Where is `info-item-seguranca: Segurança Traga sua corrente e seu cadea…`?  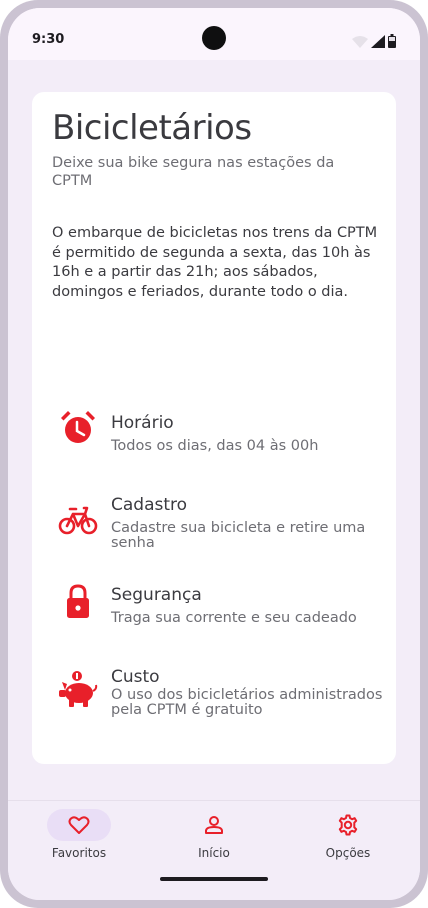
info-item-seguranca: Segurança Traga sua corrente e seu cadea… is located at coordinates (214, 611).